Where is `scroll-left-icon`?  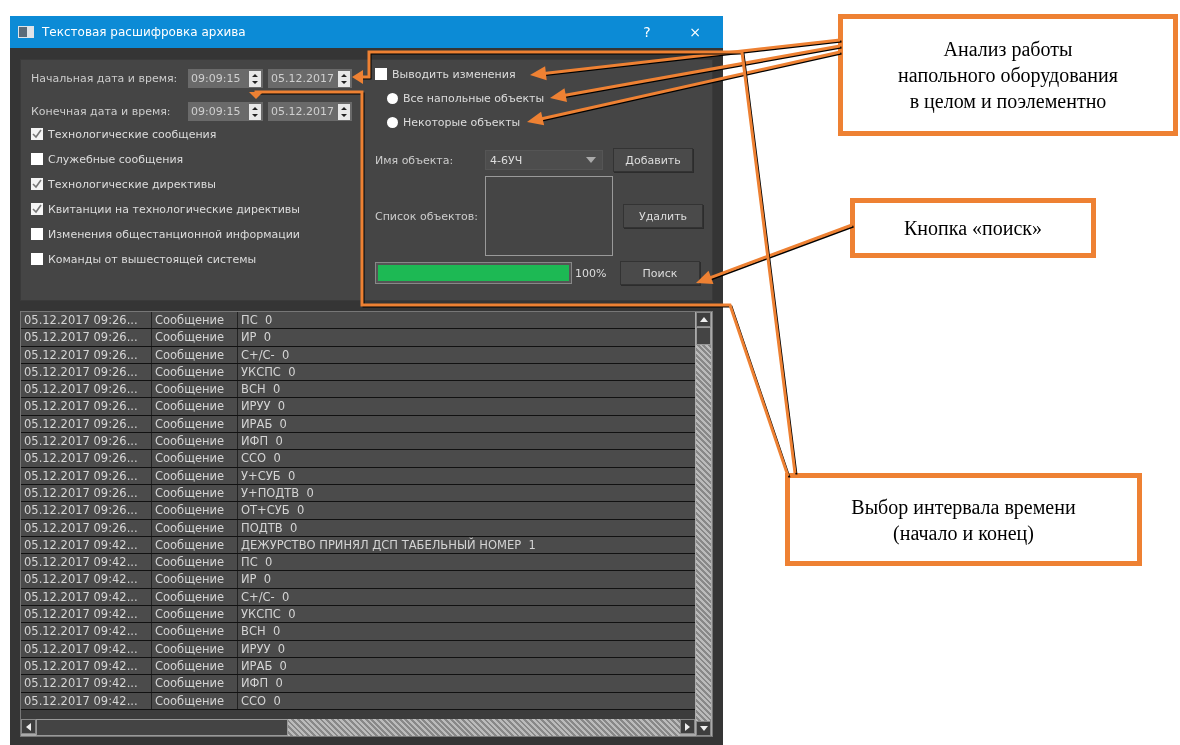
scroll-left-icon is located at coordinates (28, 726).